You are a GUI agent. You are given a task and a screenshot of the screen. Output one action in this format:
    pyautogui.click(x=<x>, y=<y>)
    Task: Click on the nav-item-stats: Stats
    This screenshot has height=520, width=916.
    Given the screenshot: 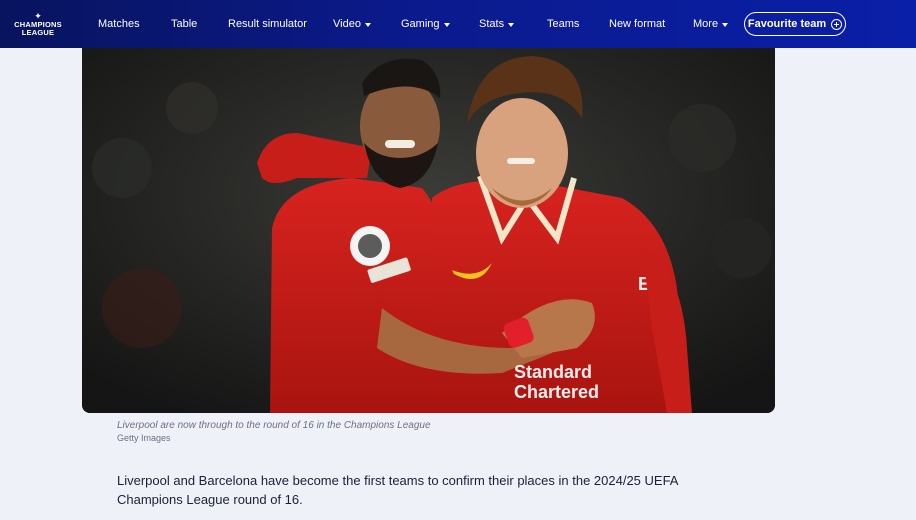 What is the action you would take?
    pyautogui.click(x=497, y=24)
    